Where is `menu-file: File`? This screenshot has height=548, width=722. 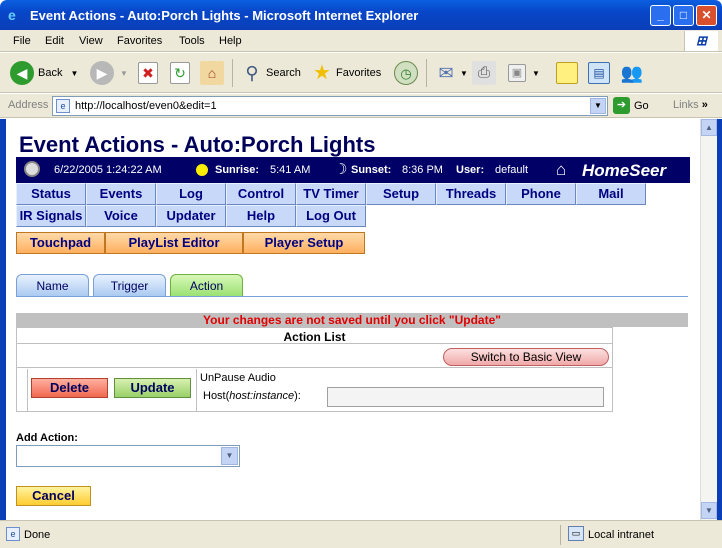 menu-file: File is located at coordinates (22, 41).